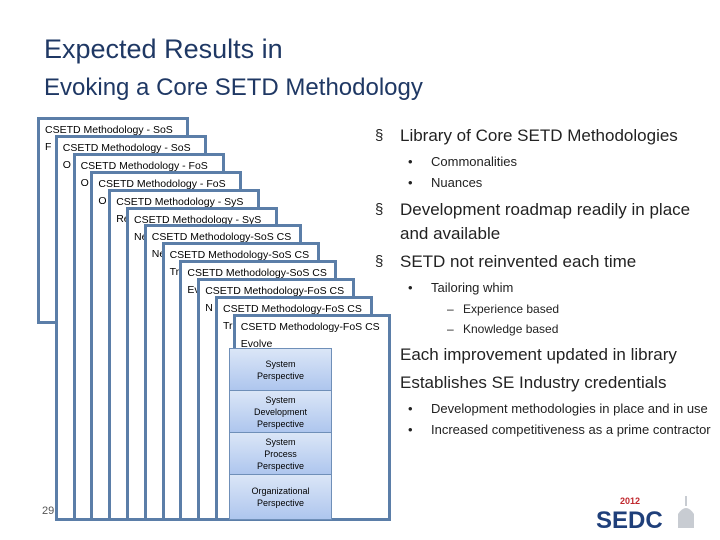 This screenshot has height=540, width=720. What do you see at coordinates (545, 136) in the screenshot?
I see `bullet: Library of Core SETD Methodologies` at bounding box center [545, 136].